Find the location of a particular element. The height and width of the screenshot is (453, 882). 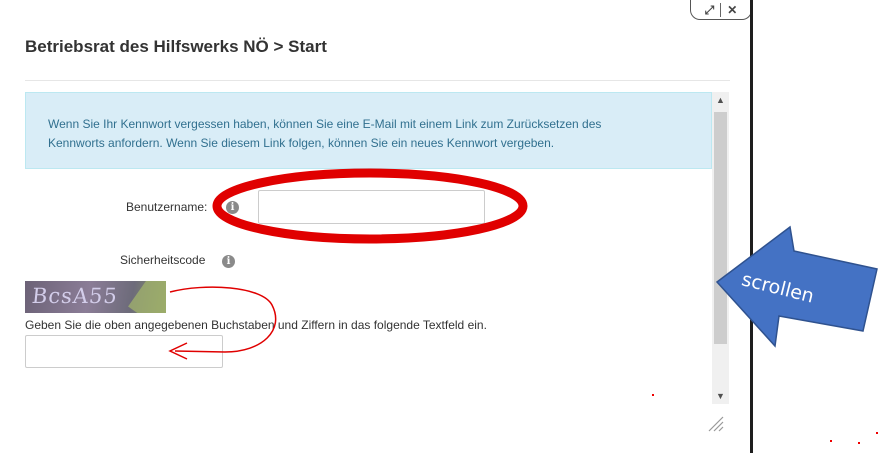

controls-separator is located at coordinates (721, 9).